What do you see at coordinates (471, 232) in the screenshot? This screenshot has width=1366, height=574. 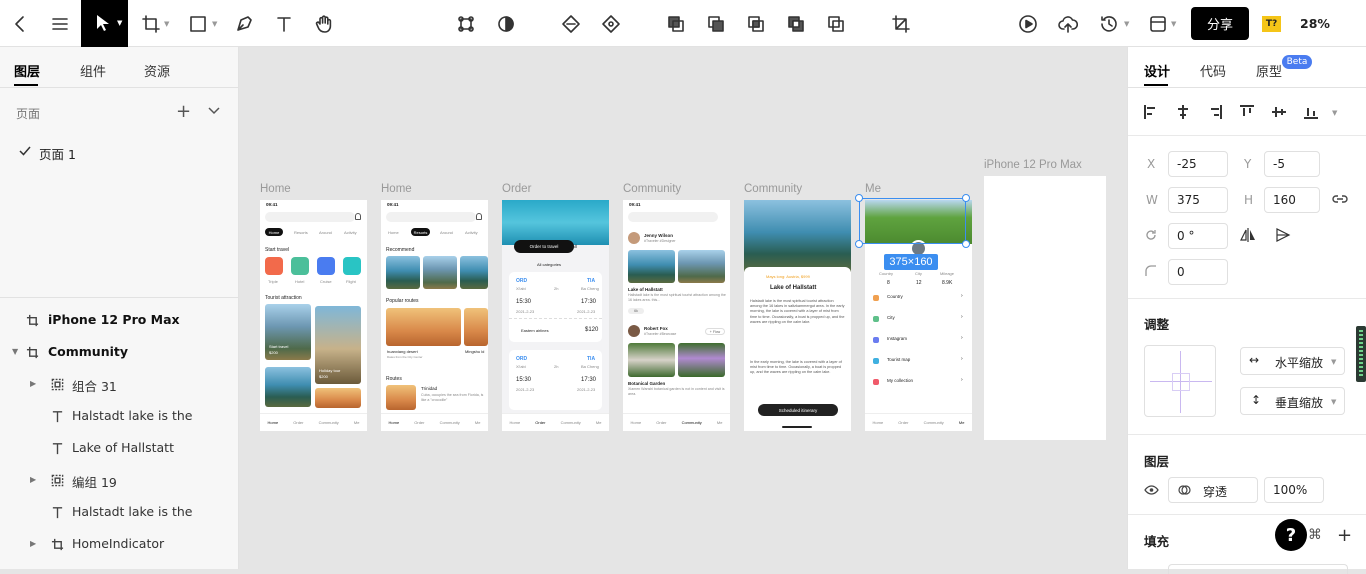 I see `tab-activity: Activity` at bounding box center [471, 232].